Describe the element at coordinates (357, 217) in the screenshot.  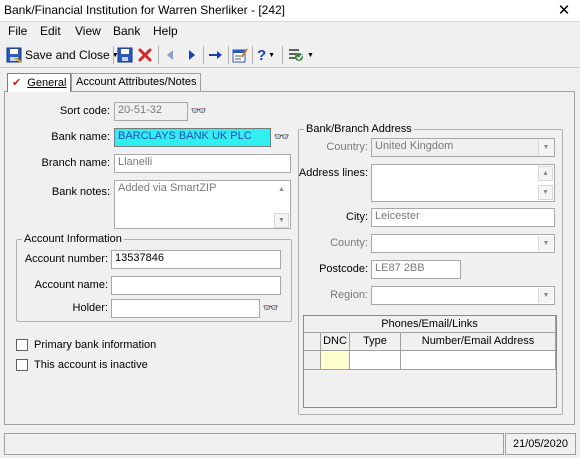
I see `city-label: City:` at that location.